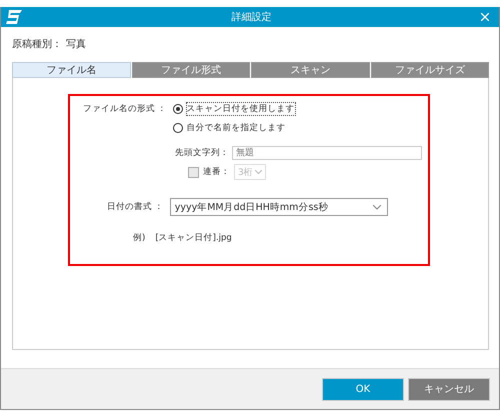 This screenshot has height=420, width=500. What do you see at coordinates (449, 389) in the screenshot?
I see `cancel-button: キャンセル` at bounding box center [449, 389].